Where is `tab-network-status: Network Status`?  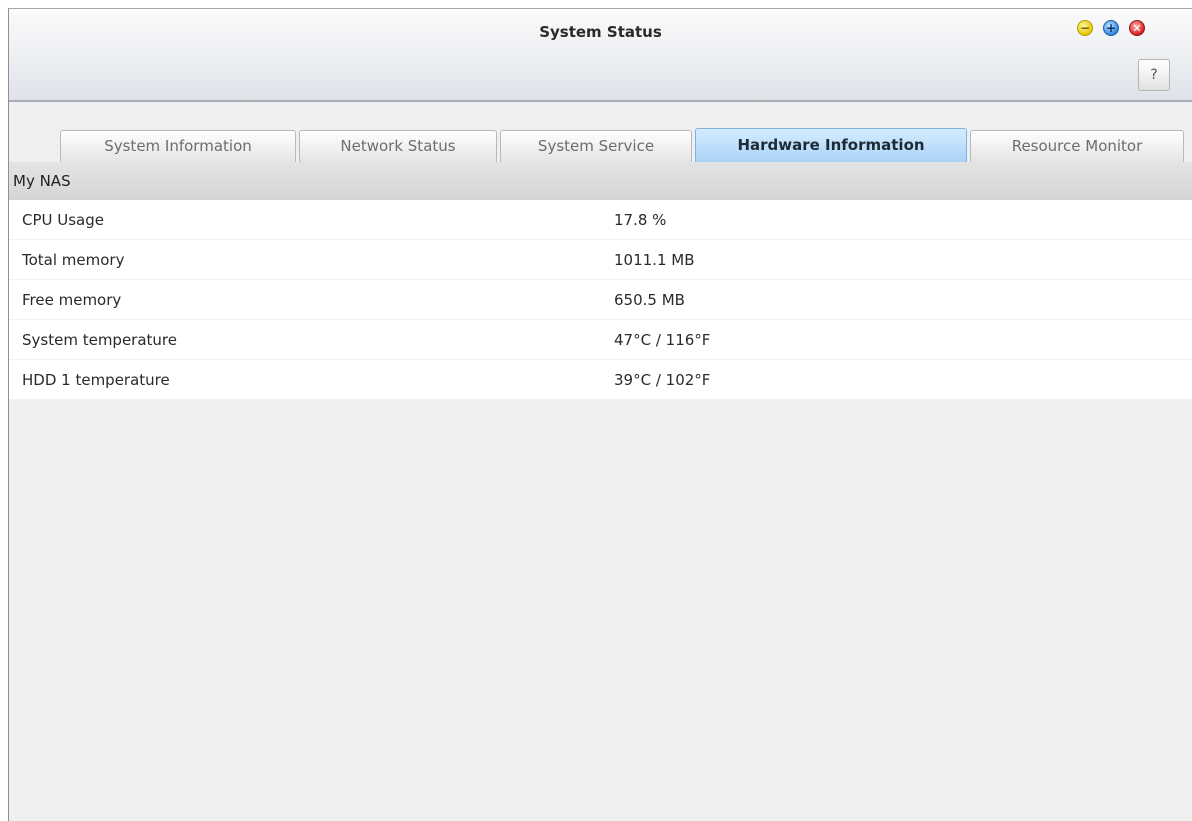 tab-network-status: Network Status is located at coordinates (398, 146).